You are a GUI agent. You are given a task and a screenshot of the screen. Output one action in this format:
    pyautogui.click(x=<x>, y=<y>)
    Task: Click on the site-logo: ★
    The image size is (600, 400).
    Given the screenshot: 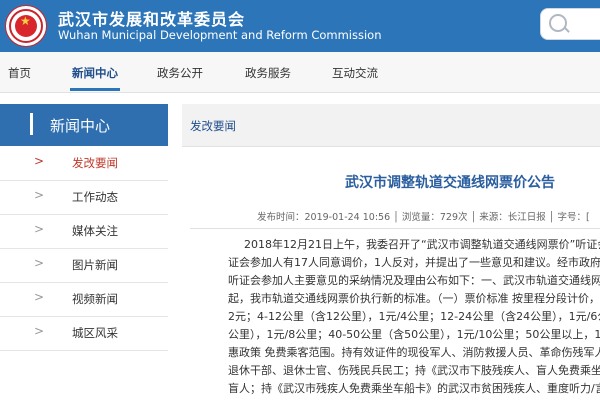 What is the action you would take?
    pyautogui.click(x=26, y=26)
    